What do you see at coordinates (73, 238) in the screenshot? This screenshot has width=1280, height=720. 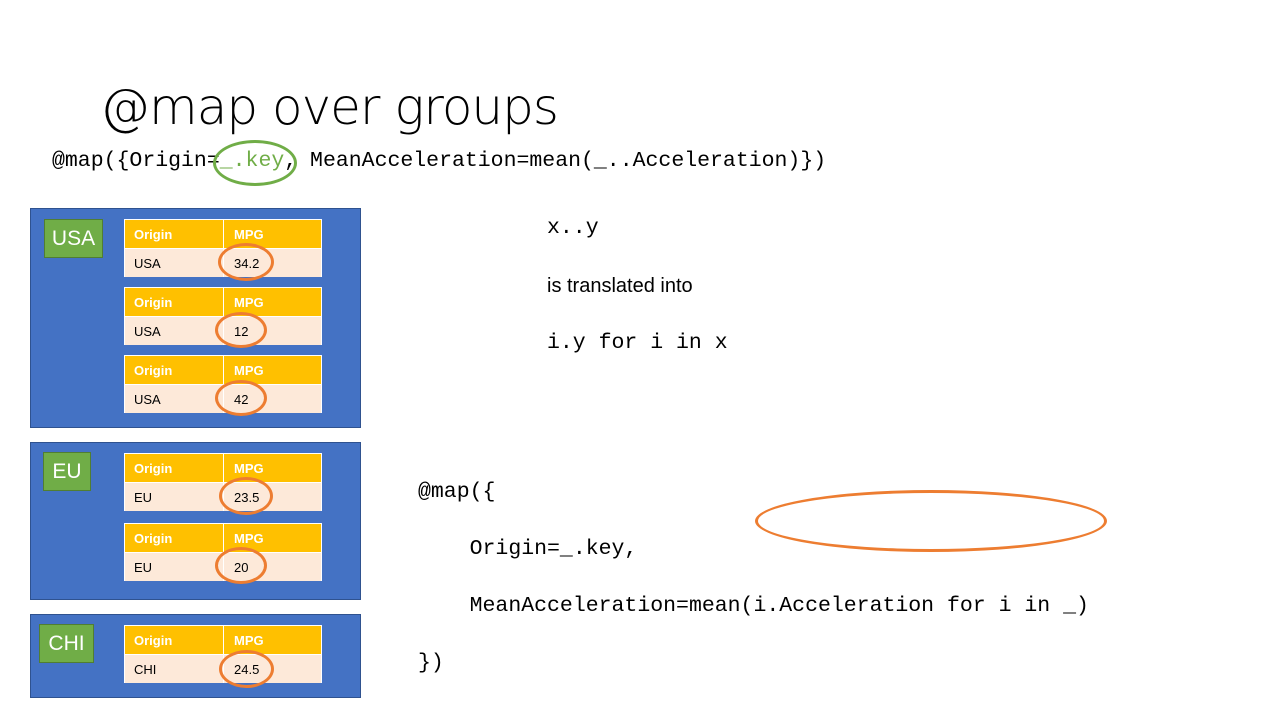 I see `group-label-usa: USA` at bounding box center [73, 238].